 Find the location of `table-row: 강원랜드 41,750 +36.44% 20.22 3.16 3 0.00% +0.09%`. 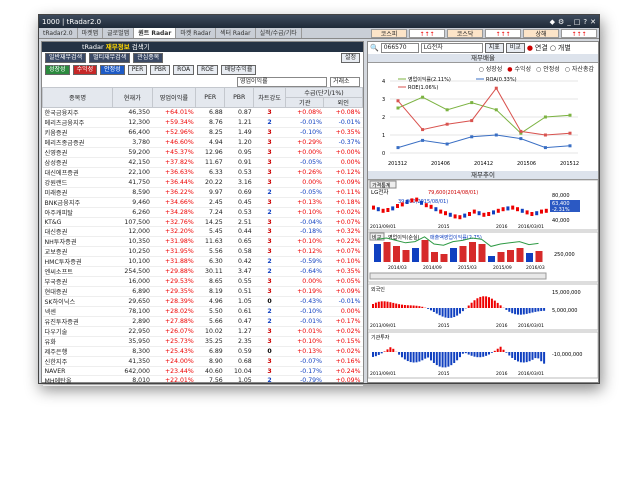

table-row: 강원랜드 41,750 +36.44% 20.22 3.16 3 0.00% +0.09% is located at coordinates (202, 182).